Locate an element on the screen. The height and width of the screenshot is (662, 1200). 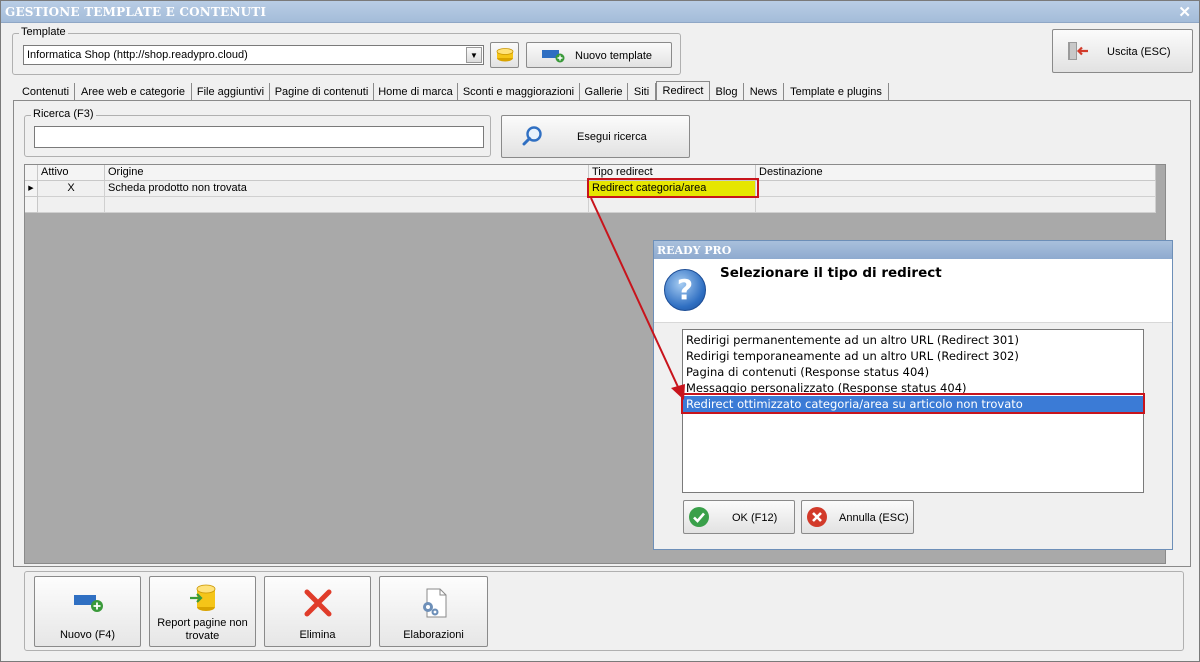
new-template-label: Nuovo template is located at coordinates (614, 56).